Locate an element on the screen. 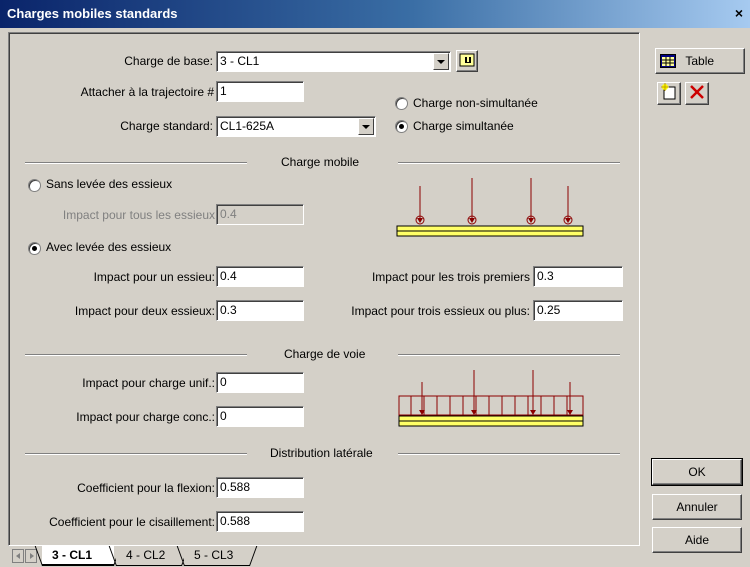  impact-trois-premiers-label: Impact pour les trois premiers is located at coordinates (450, 277).